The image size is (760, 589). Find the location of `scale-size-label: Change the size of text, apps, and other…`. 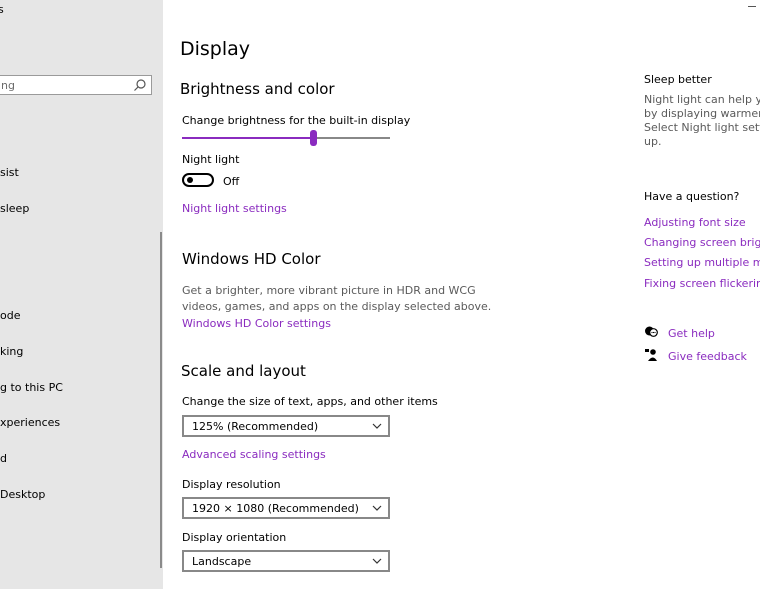

scale-size-label: Change the size of text, apps, and other… is located at coordinates (310, 401).